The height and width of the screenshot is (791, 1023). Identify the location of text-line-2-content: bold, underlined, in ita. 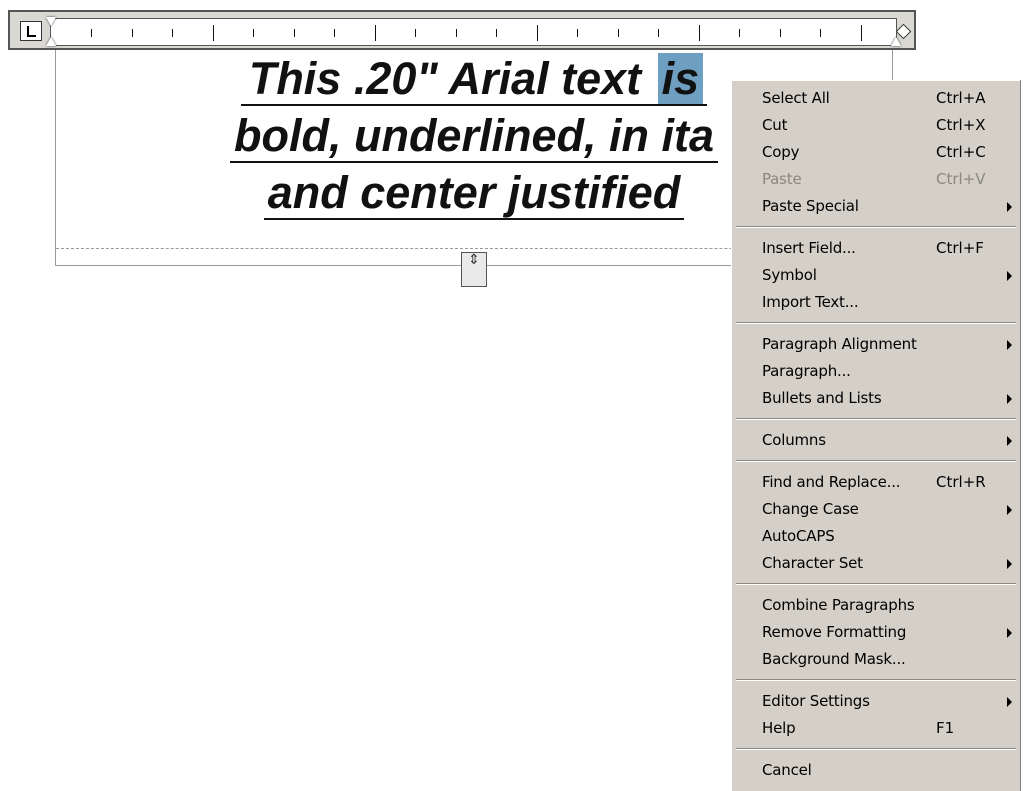
(474, 136).